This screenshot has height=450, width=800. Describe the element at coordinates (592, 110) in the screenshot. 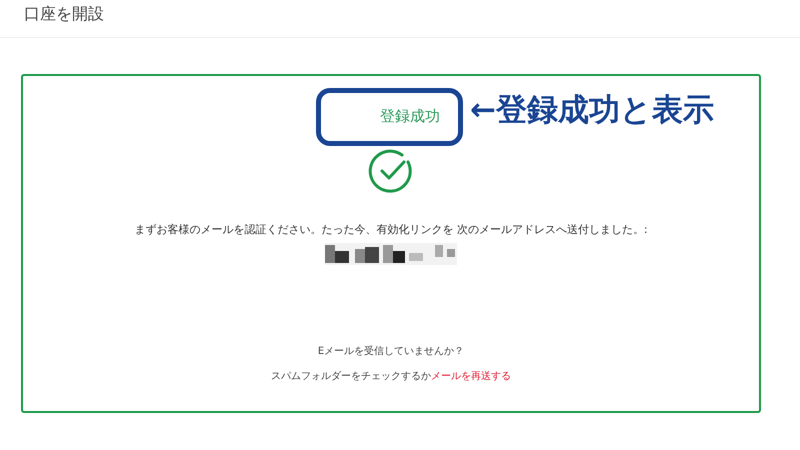

I see `annotation-label: ←登録成功と表示` at that location.